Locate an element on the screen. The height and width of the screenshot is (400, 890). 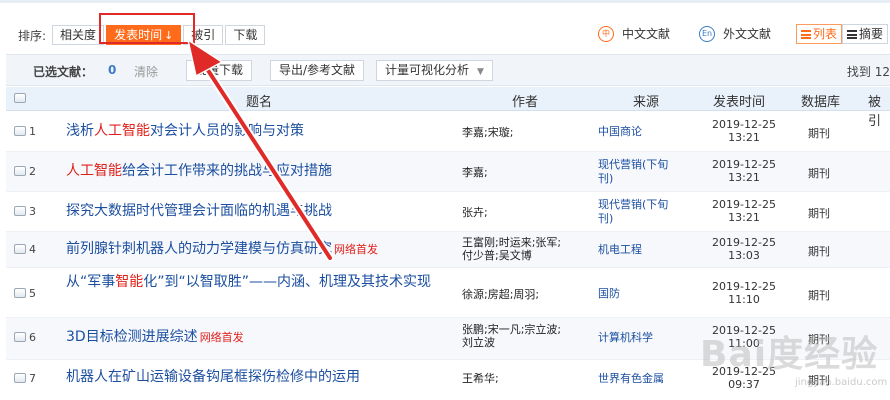
baidu-jingyan-watermark: Bai度经验 is located at coordinates (789, 354).